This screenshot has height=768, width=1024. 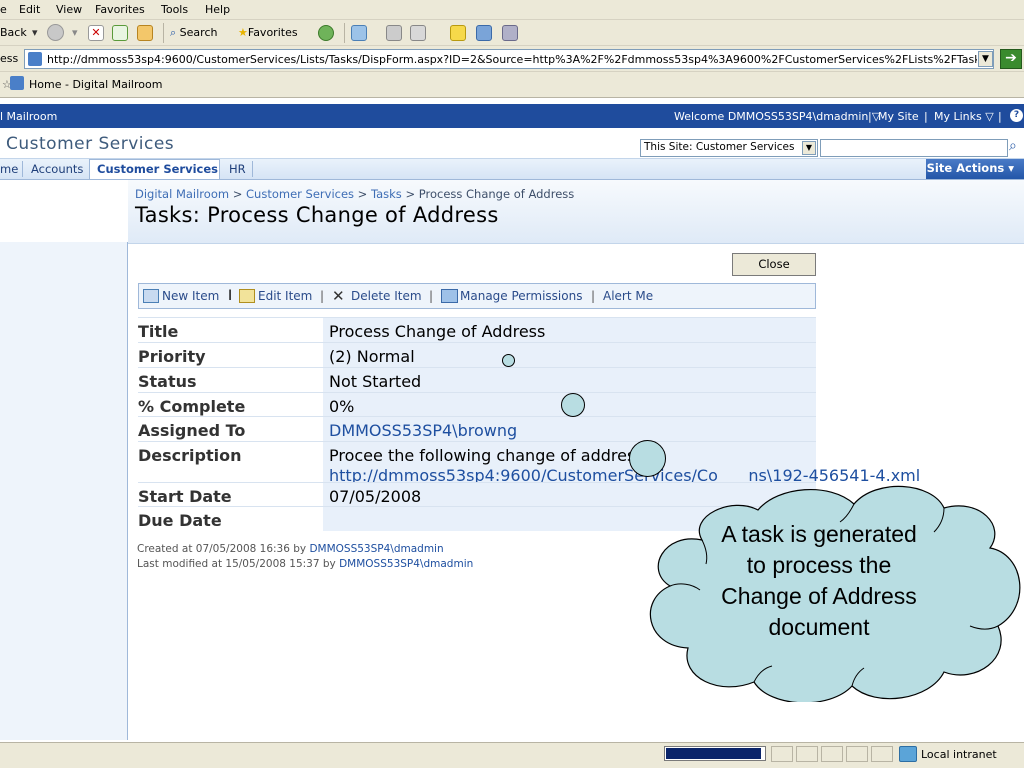 What do you see at coordinates (230, 519) in the screenshot?
I see `field-label: Due Date` at bounding box center [230, 519].